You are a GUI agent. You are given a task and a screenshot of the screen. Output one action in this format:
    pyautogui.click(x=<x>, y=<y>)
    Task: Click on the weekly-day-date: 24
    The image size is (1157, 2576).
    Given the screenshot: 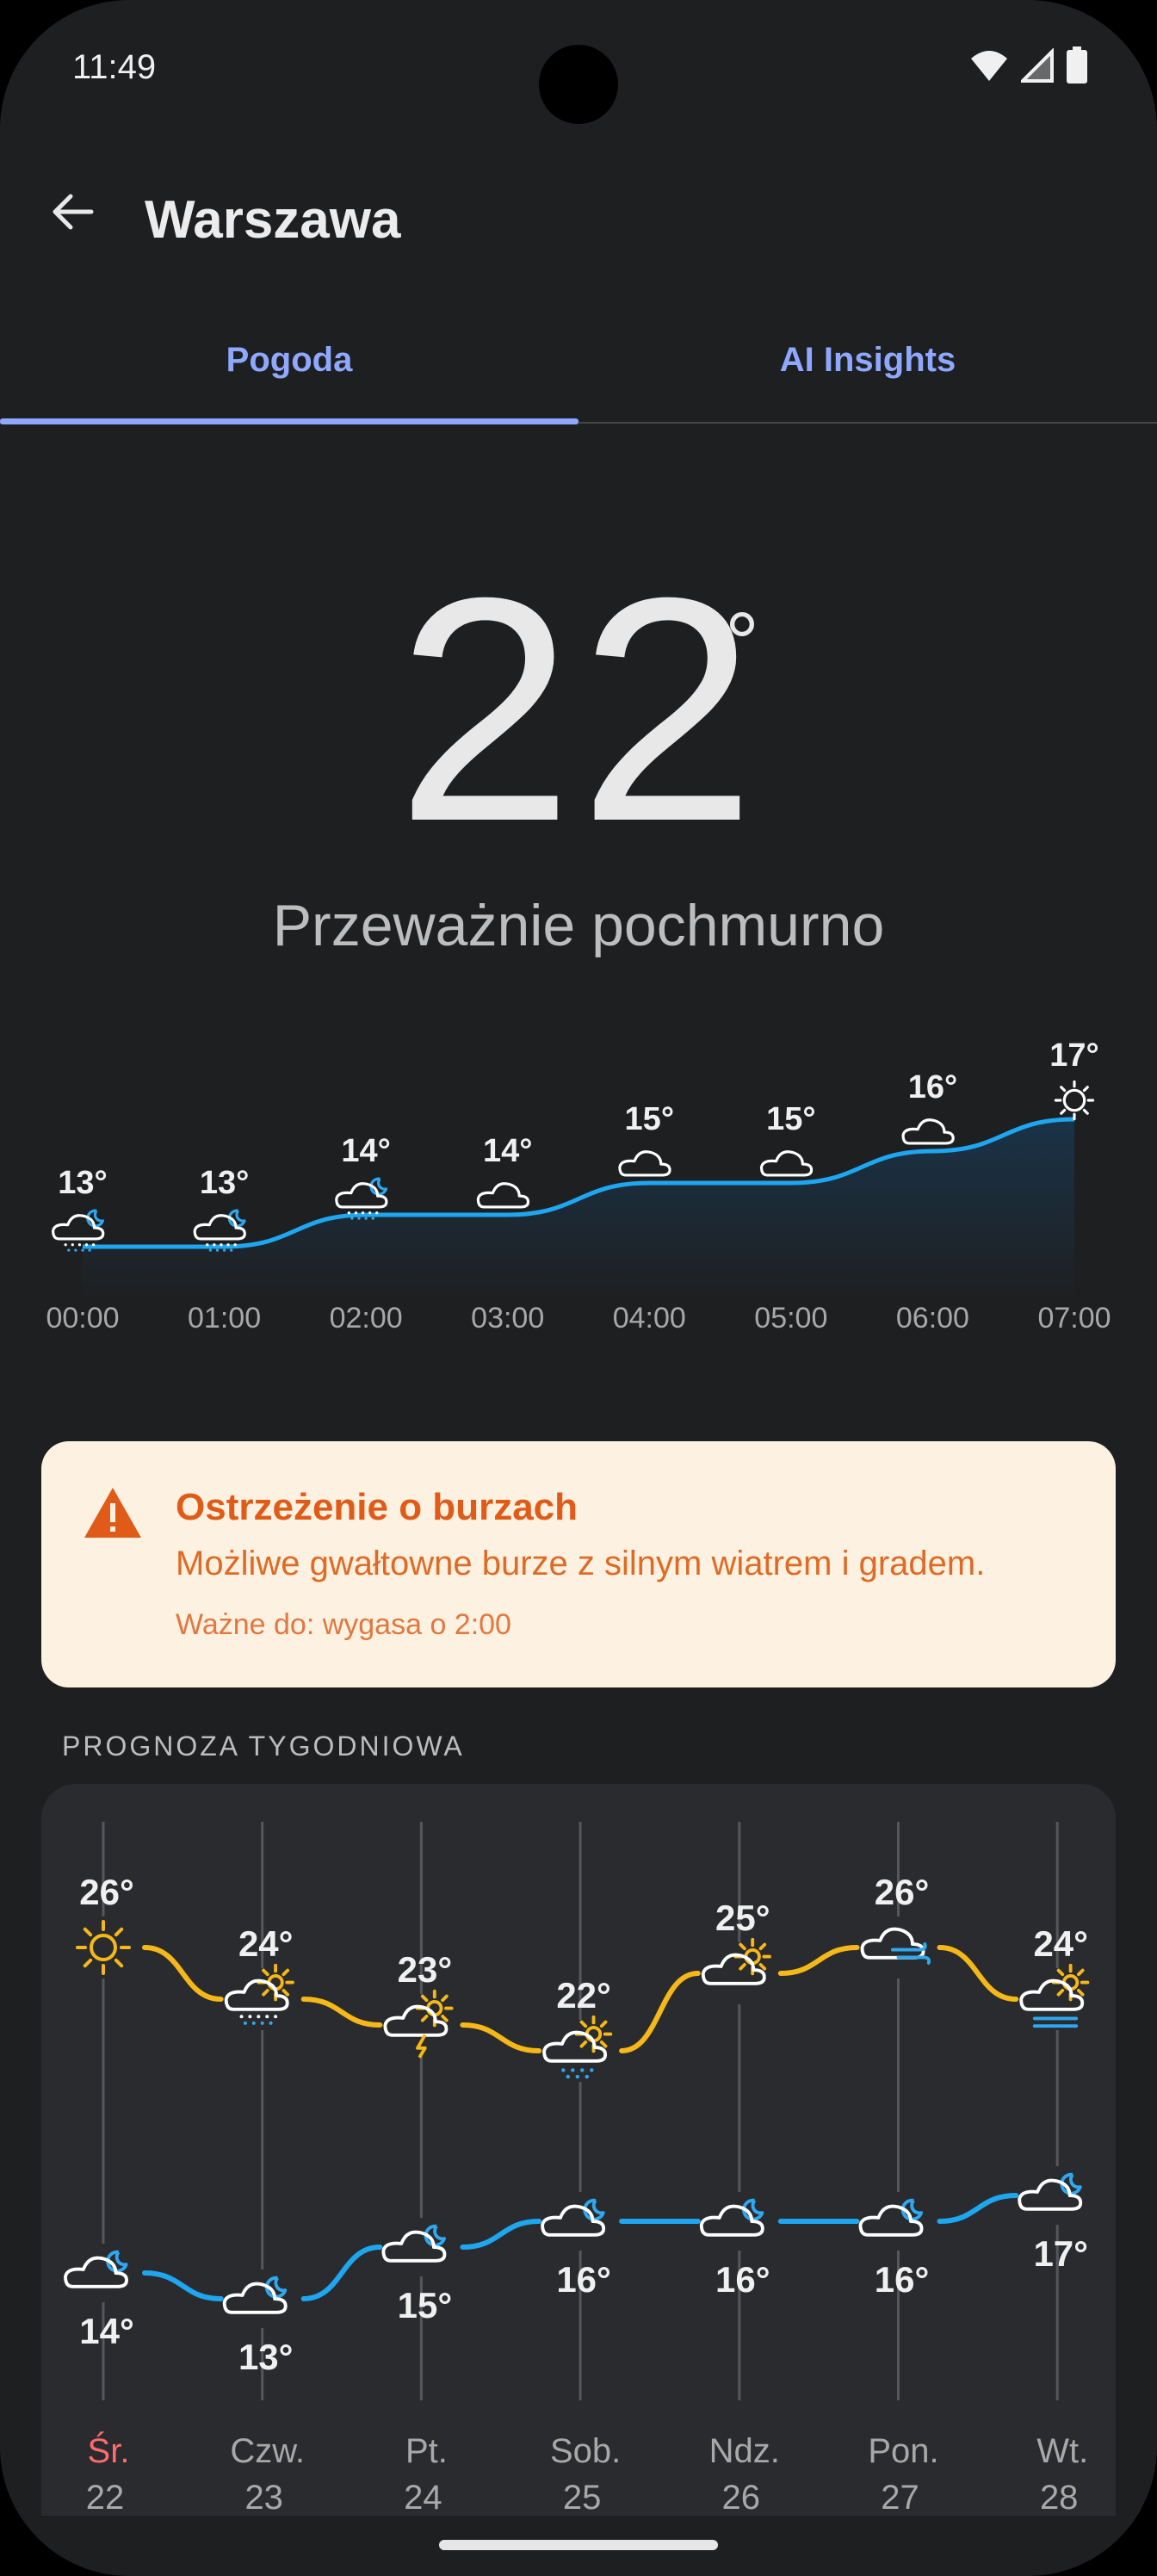 What is the action you would take?
    pyautogui.click(x=423, y=2497)
    